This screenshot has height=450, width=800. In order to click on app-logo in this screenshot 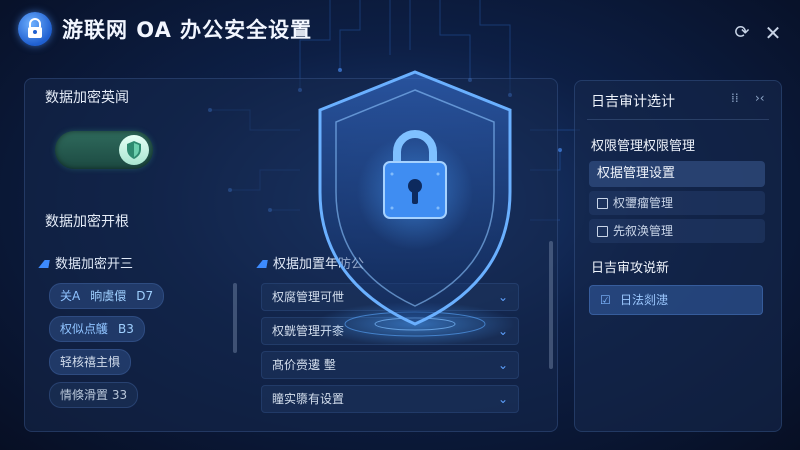, I will do `click(35, 29)`.